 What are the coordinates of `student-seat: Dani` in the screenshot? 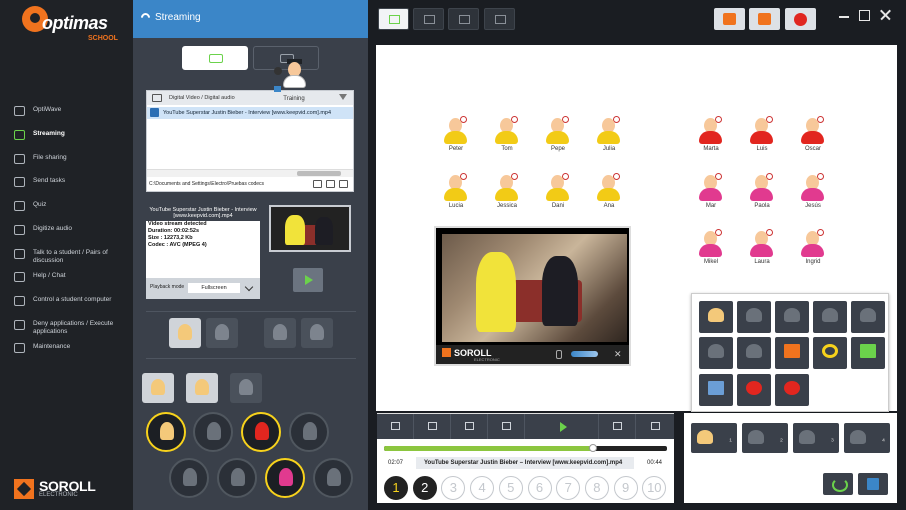 It's located at (558, 195).